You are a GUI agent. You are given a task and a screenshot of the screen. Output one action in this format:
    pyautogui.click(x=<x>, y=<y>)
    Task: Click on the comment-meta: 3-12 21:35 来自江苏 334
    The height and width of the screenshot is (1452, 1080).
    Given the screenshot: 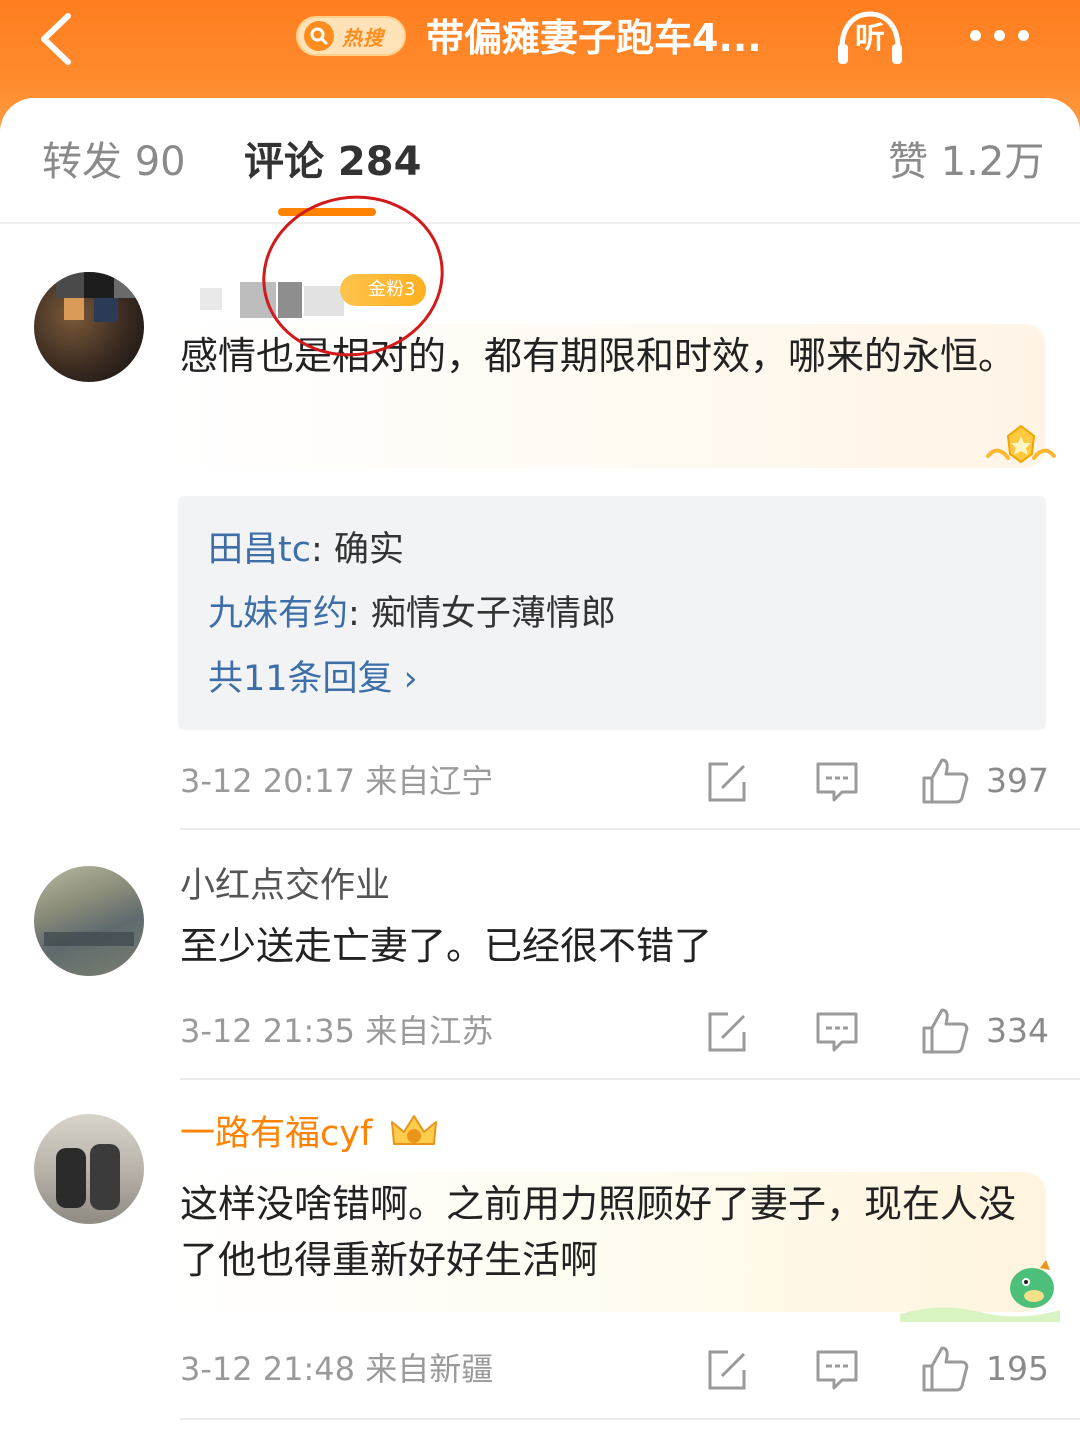 What is the action you would take?
    pyautogui.click(x=614, y=1031)
    